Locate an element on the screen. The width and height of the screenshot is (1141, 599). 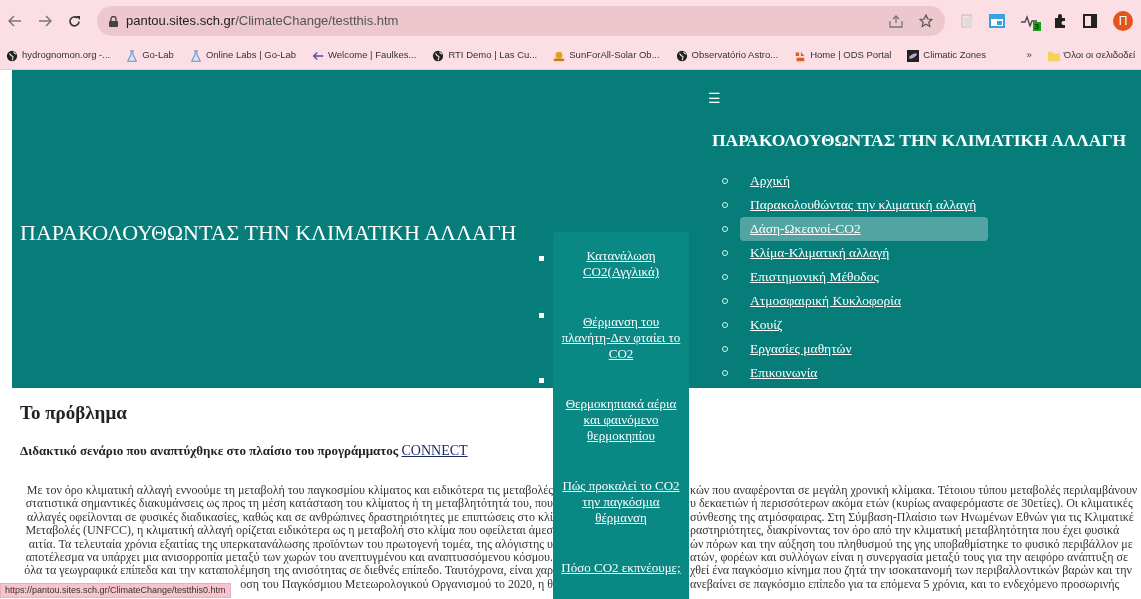
forward-icon is located at coordinates (45, 21).